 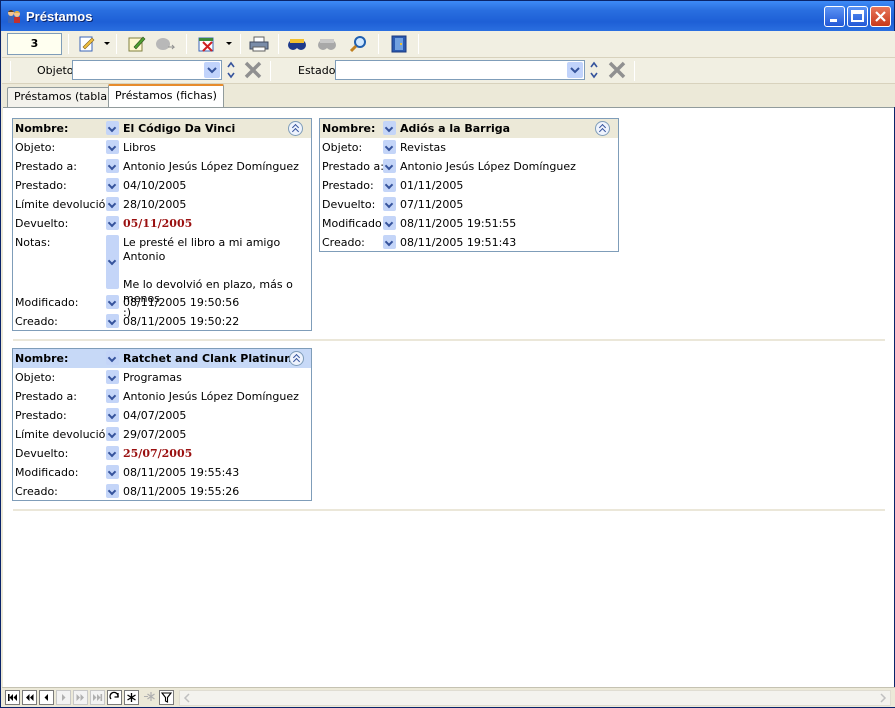 I want to click on objeto-spin-icon, so click(x=231, y=70).